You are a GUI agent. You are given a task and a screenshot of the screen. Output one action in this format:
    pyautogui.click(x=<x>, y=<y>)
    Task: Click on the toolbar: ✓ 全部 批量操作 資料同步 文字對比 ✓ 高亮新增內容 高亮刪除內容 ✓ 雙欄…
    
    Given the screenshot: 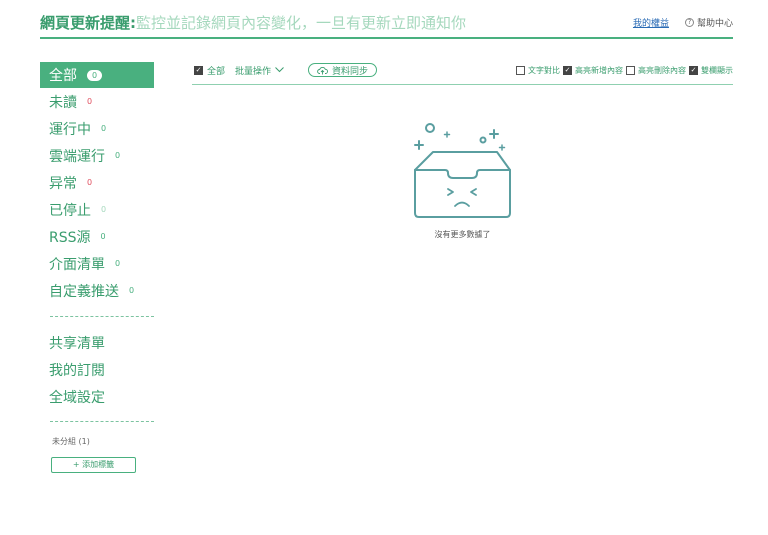 What is the action you would take?
    pyautogui.click(x=462, y=73)
    